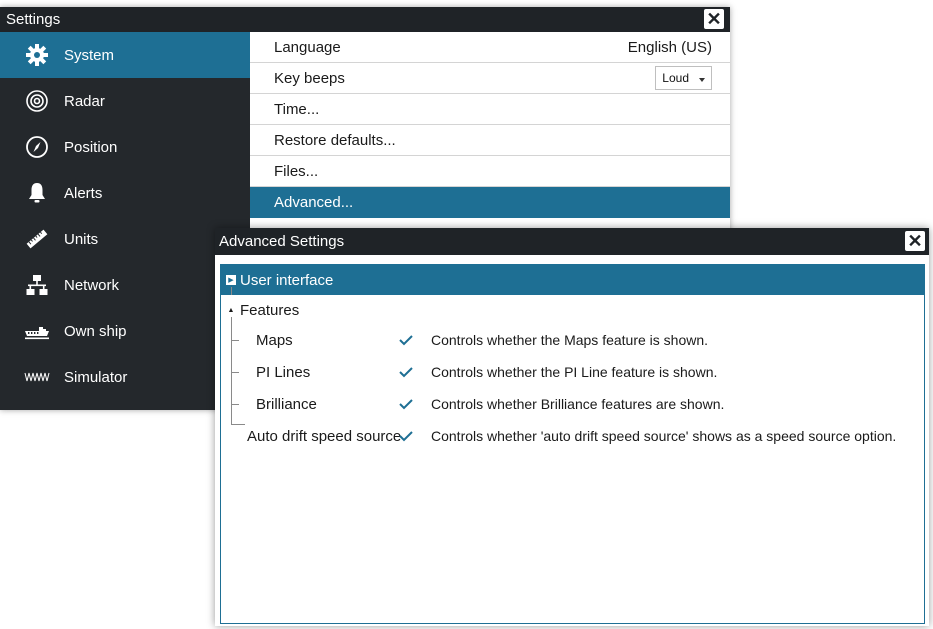  Describe the element at coordinates (490, 47) in the screenshot. I see `language-row: Language English (US)` at that location.